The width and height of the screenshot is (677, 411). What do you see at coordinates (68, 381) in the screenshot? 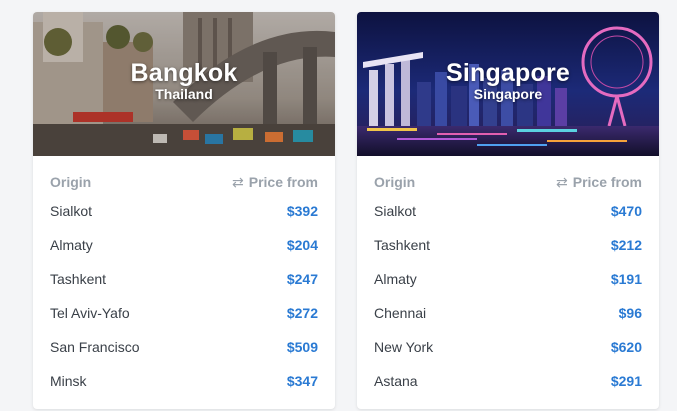
I see `origin-city: Minsk` at bounding box center [68, 381].